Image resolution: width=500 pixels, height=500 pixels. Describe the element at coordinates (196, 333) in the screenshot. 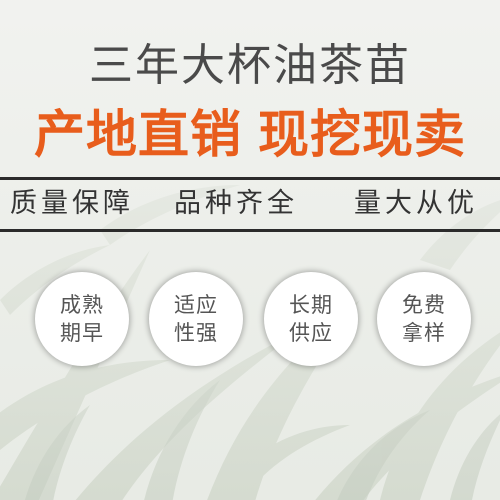

I see `badge-text: 性强` at that location.